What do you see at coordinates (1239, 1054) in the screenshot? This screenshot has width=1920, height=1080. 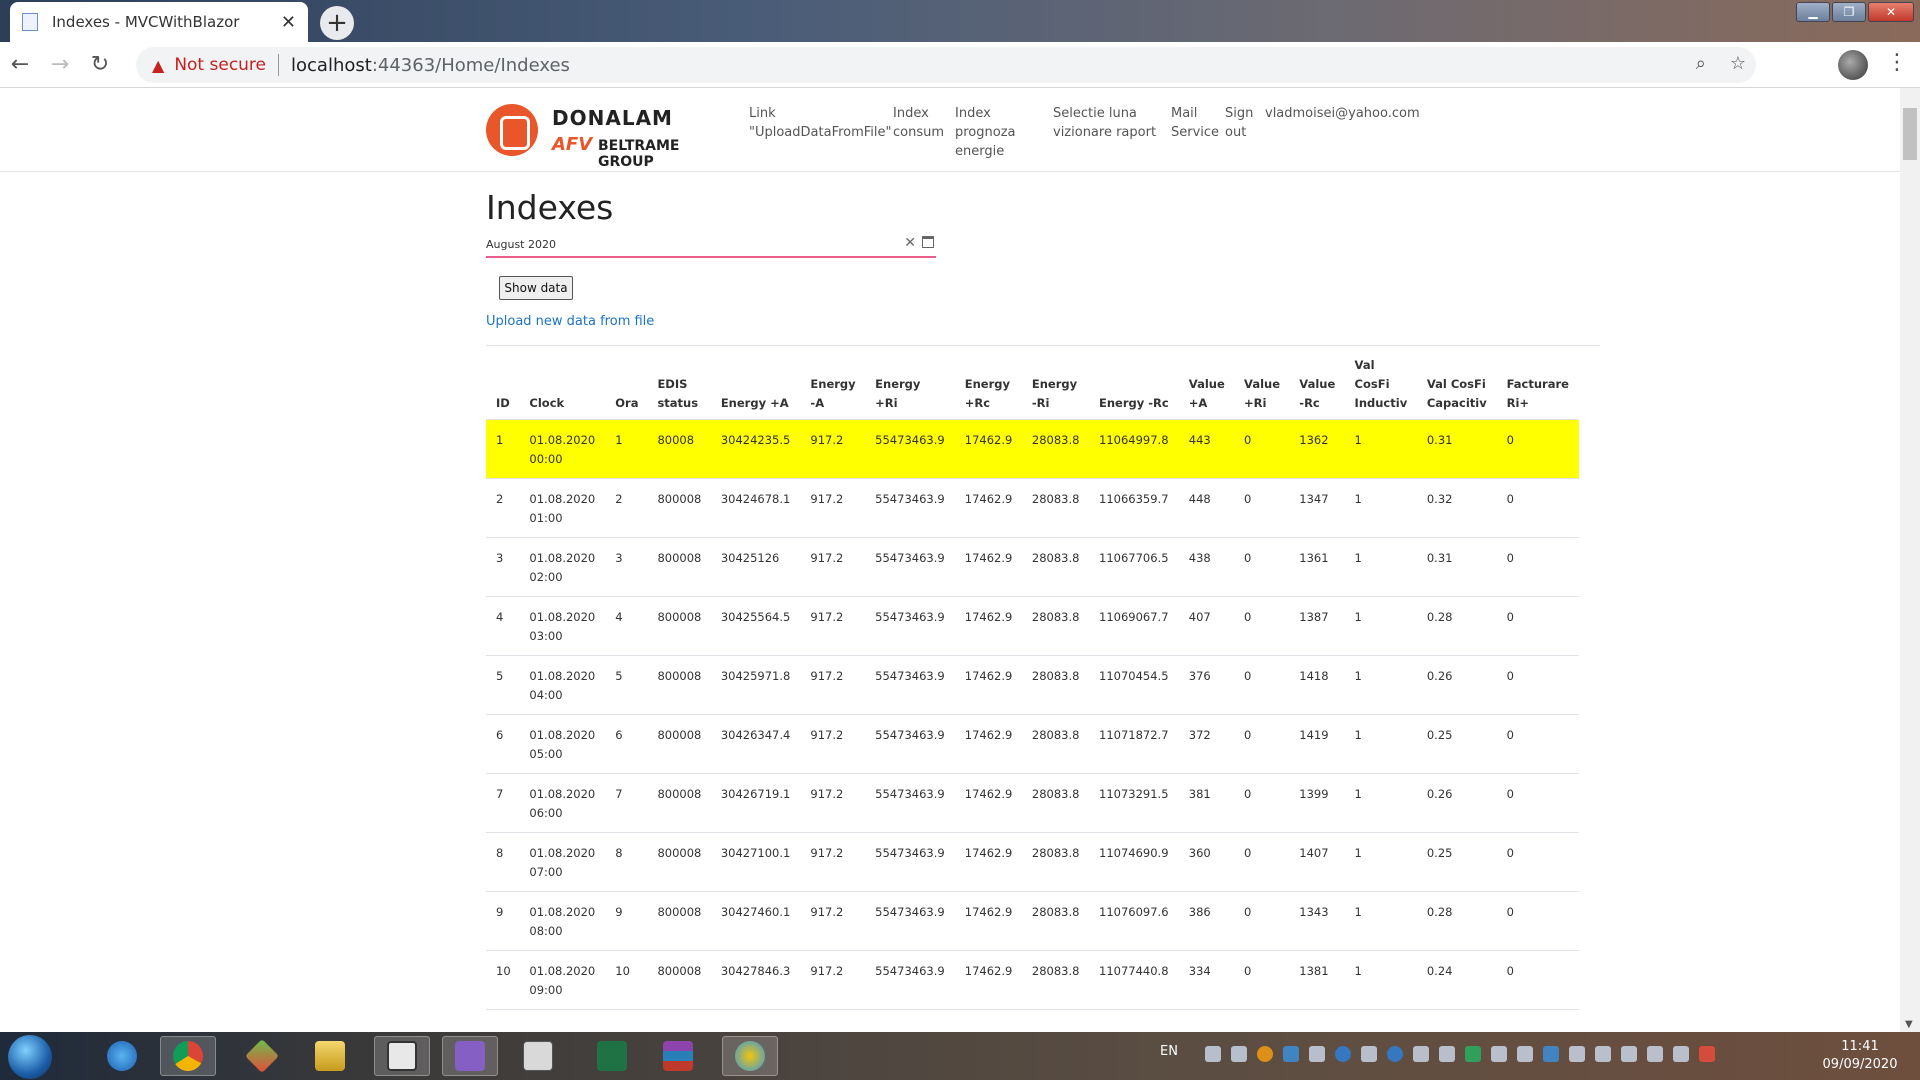 I see `tray-db-icon` at bounding box center [1239, 1054].